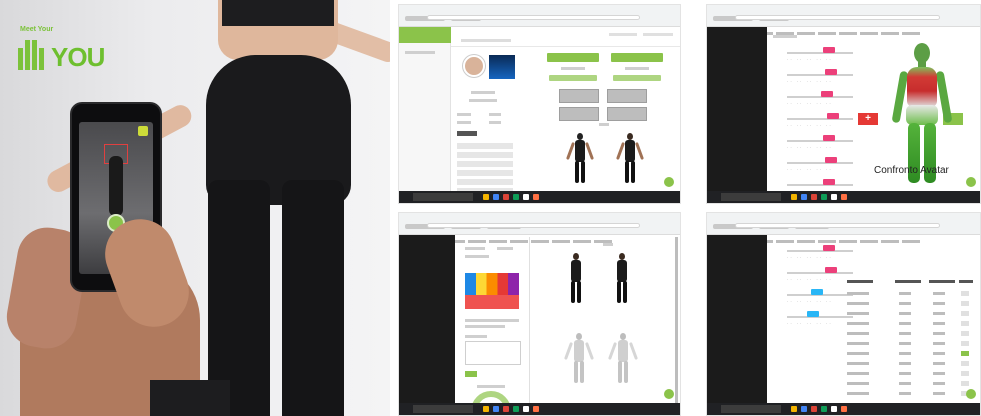 This screenshot has height=416, width=981. I want to click on avatar-caption: Confronto Avatar, so click(911, 170).